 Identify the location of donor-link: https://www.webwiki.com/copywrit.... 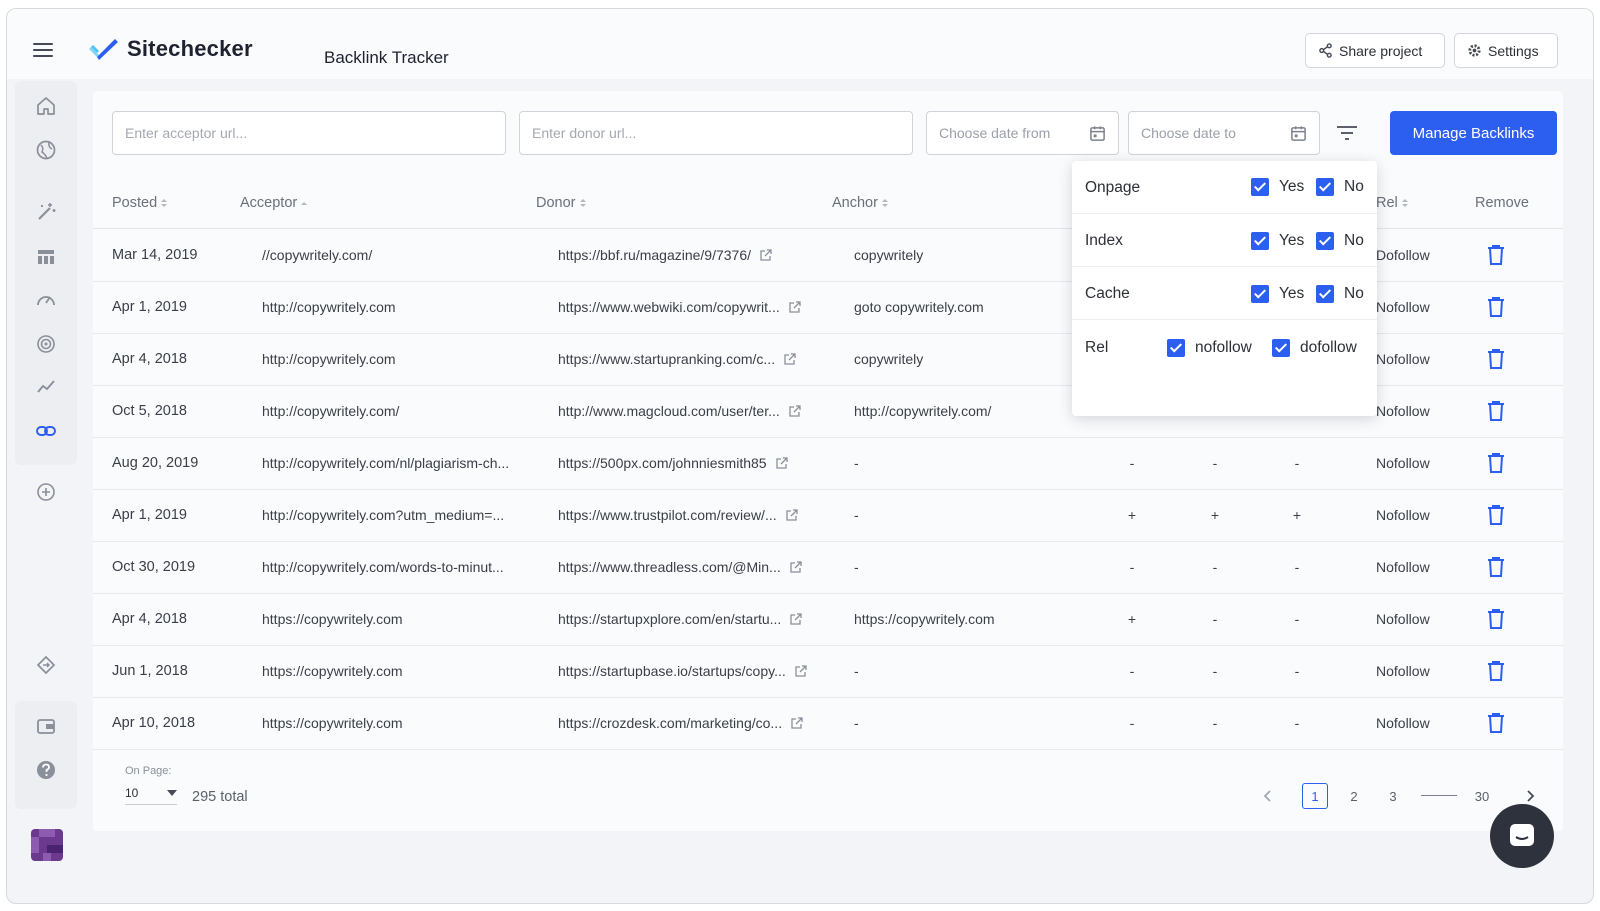
(680, 307).